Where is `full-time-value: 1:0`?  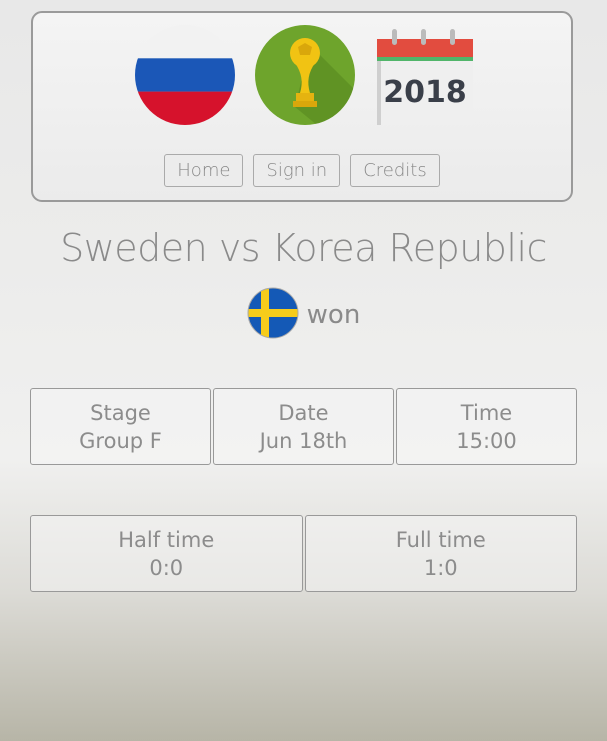 full-time-value: 1:0 is located at coordinates (440, 567).